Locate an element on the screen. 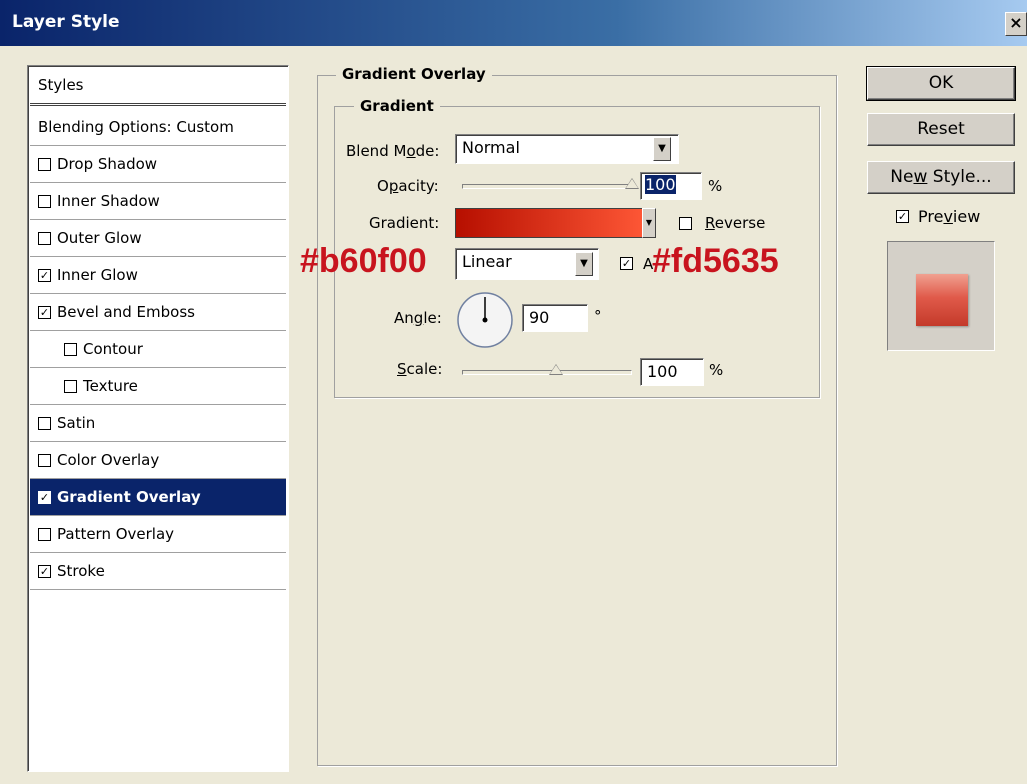  style-item-label: Gradient Overlay is located at coordinates (129, 497).